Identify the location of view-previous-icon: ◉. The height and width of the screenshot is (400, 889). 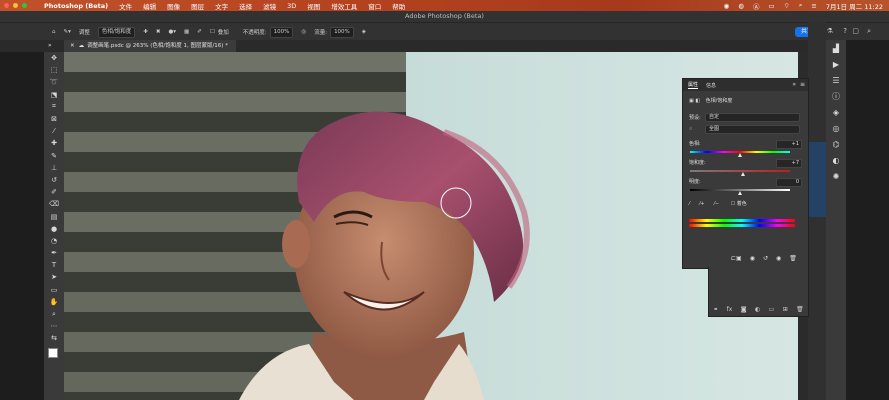
(752, 258).